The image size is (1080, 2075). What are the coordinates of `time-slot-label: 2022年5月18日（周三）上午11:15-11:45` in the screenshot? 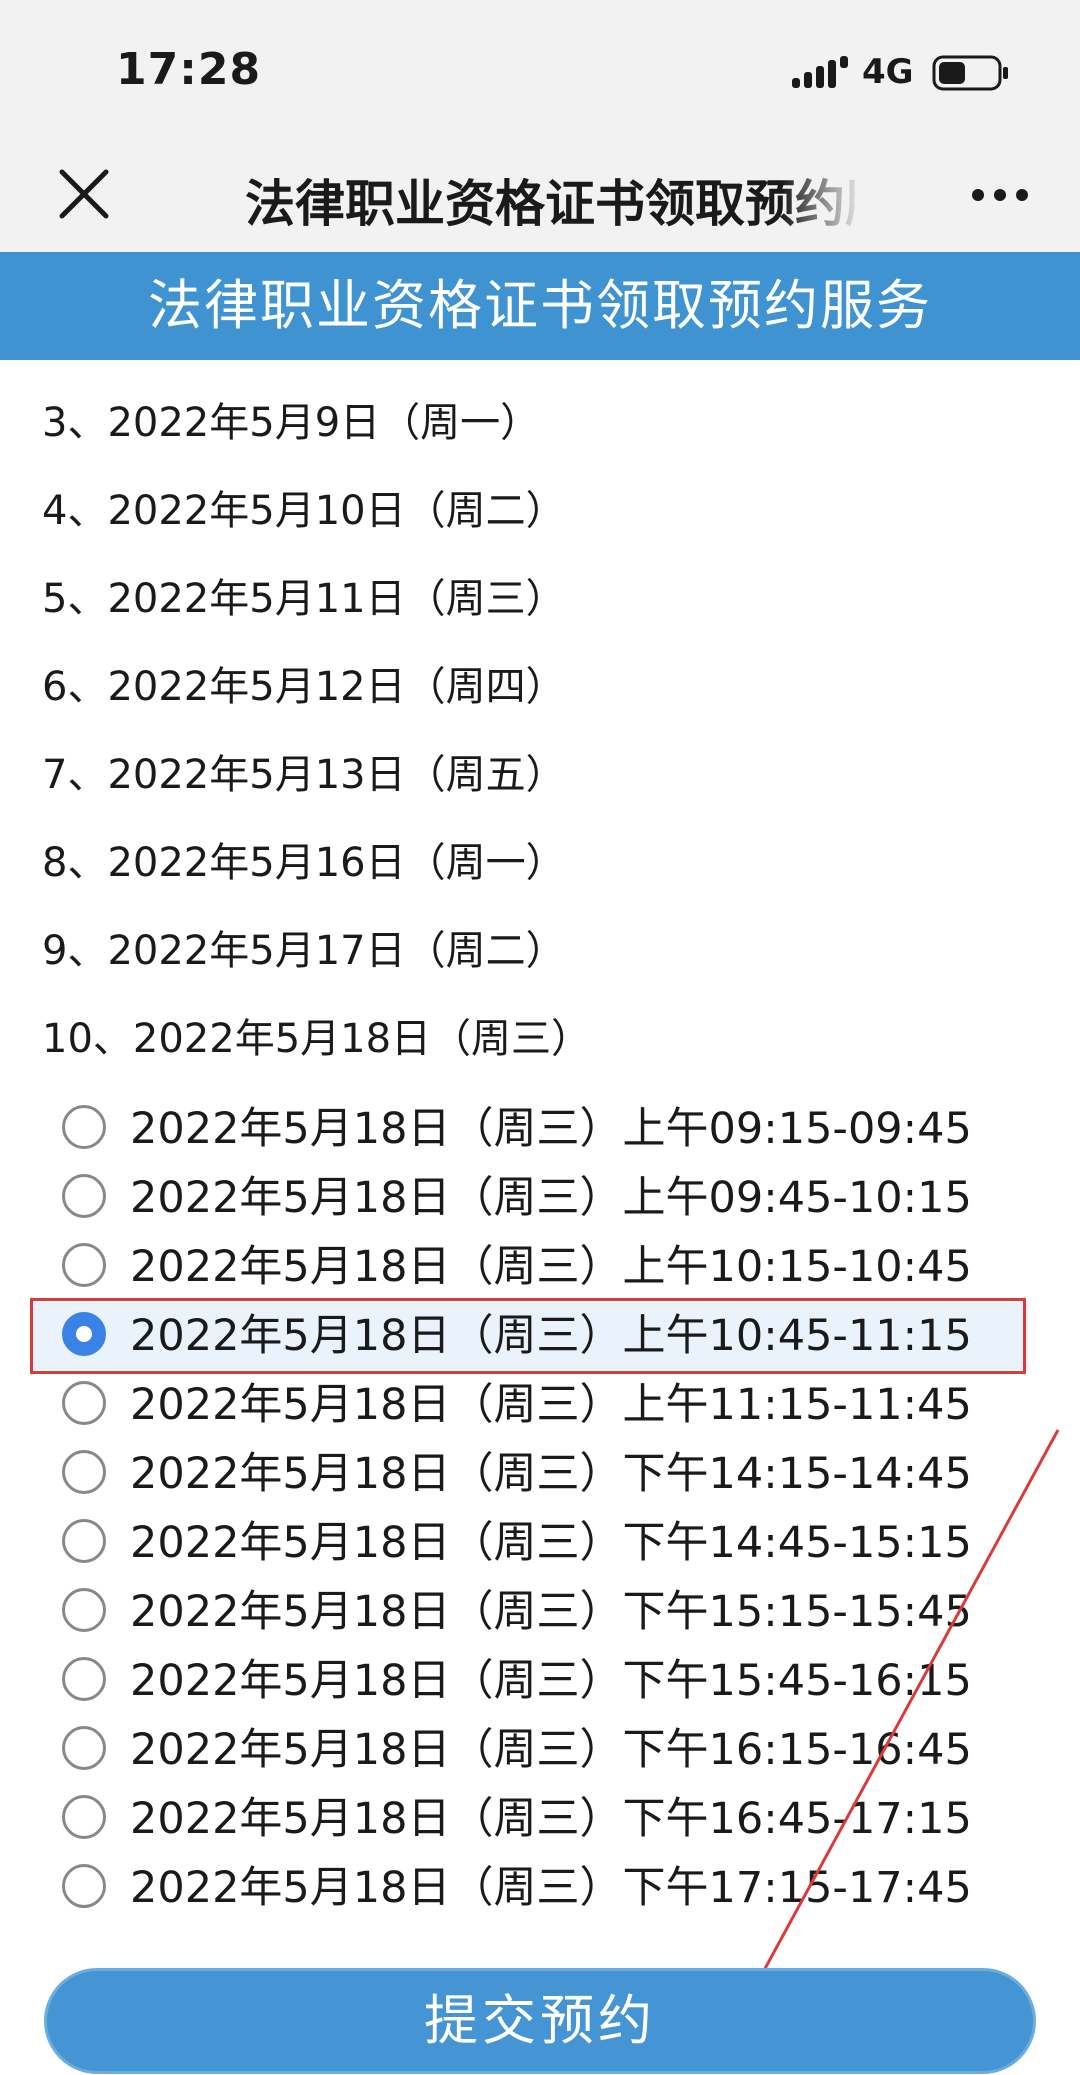 It's located at (551, 1405).